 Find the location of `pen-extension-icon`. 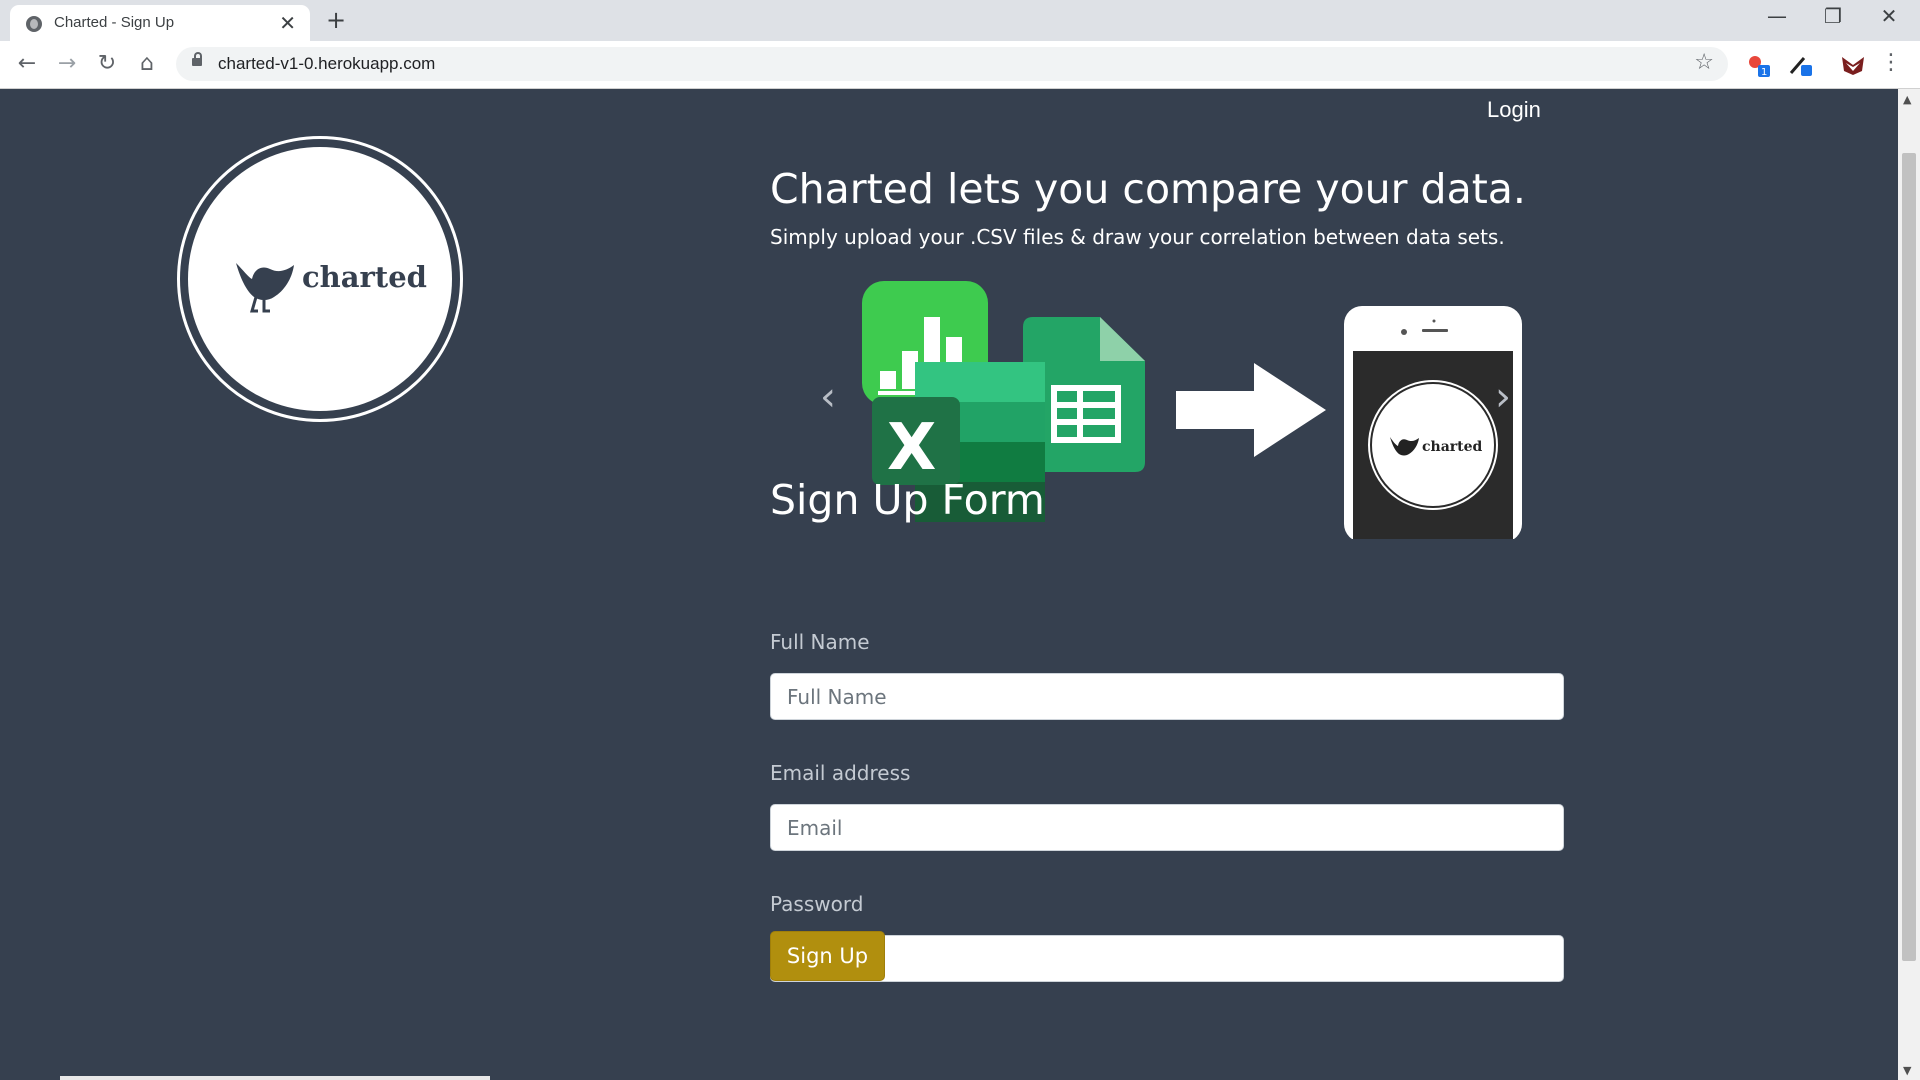

pen-extension-icon is located at coordinates (1800, 66).